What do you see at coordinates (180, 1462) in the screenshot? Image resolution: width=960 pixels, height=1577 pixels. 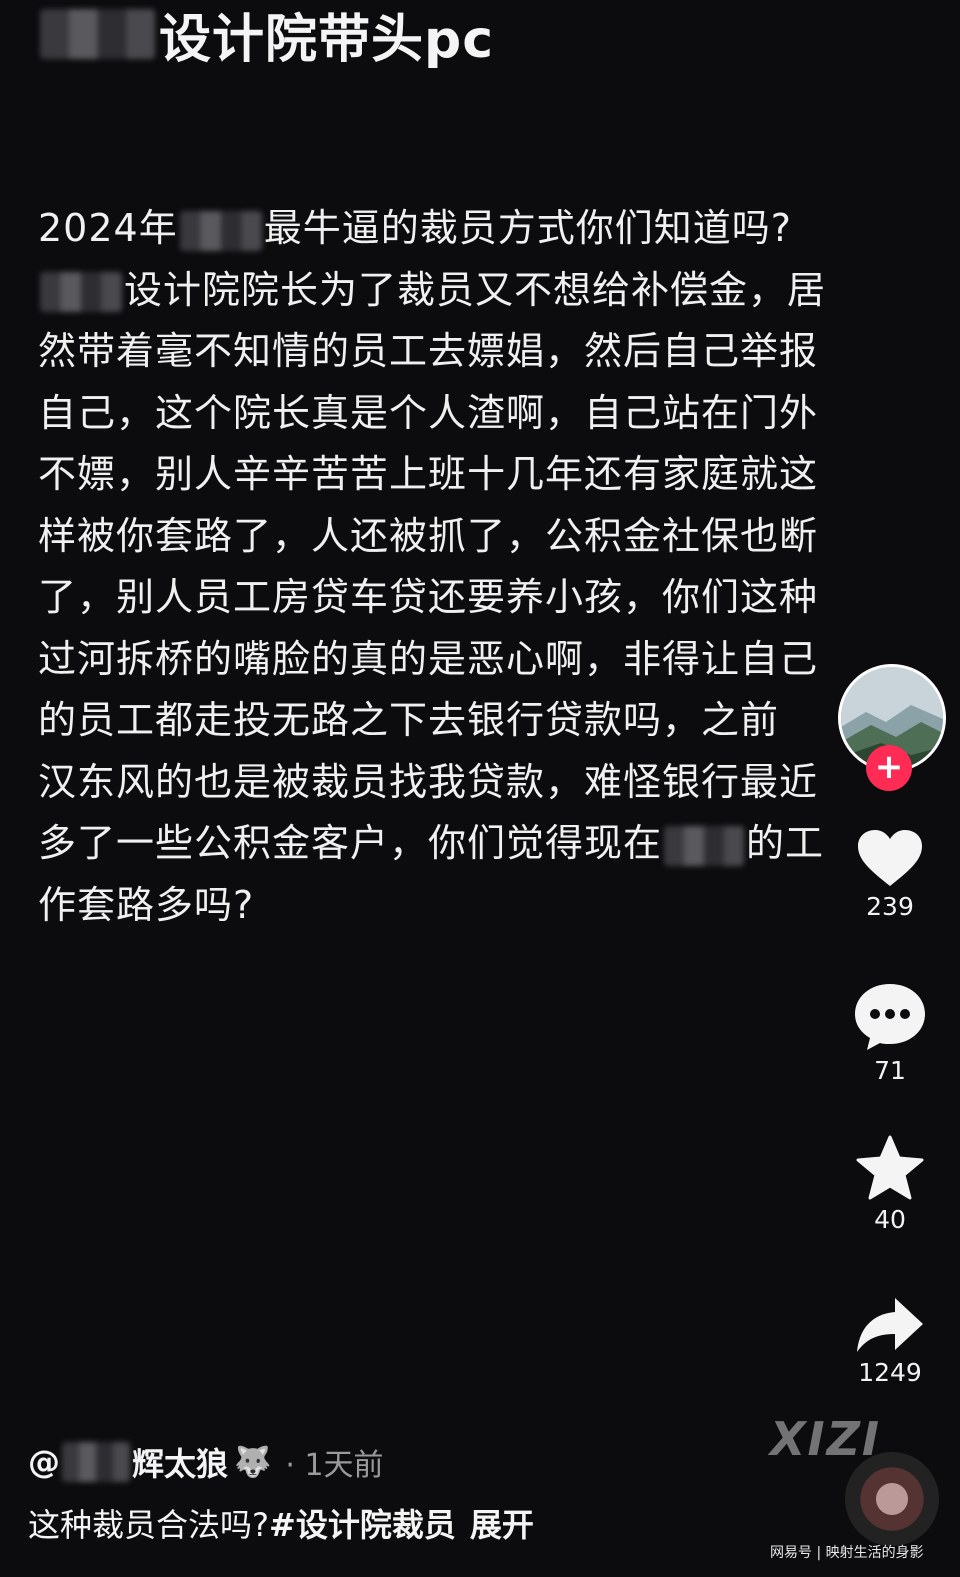 I see `author-name: 辉太狼` at bounding box center [180, 1462].